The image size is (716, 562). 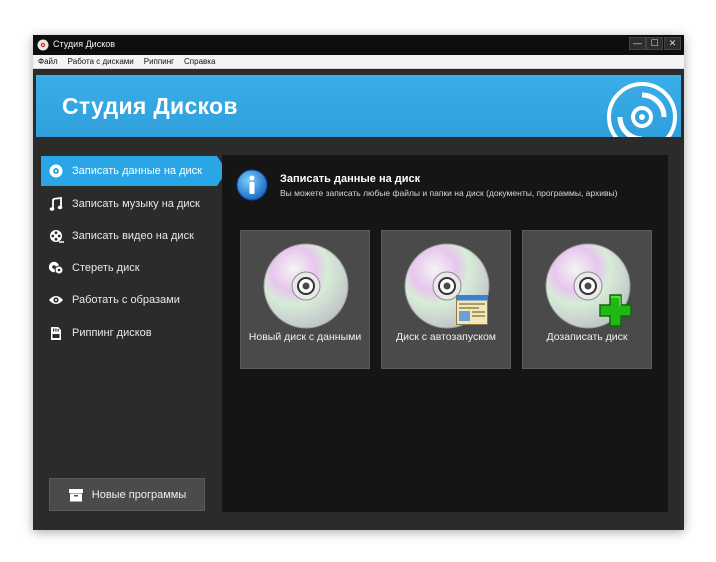 I want to click on box-icon, so click(x=76, y=495).